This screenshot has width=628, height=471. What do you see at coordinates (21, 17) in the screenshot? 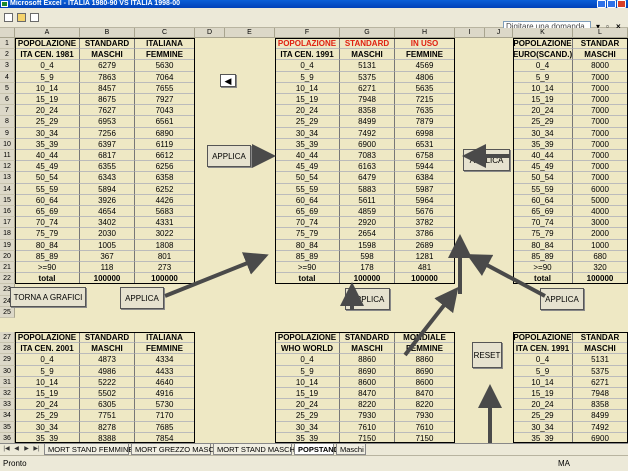
I see `open-folder-icon` at bounding box center [21, 17].